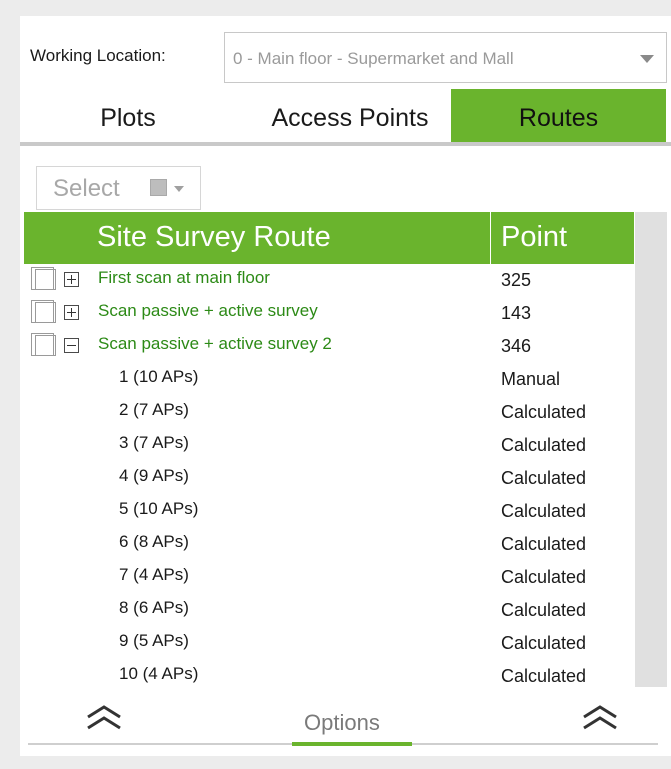 The width and height of the screenshot is (671, 769). What do you see at coordinates (215, 343) in the screenshot?
I see `route-name: Scan passive + active survey 2` at bounding box center [215, 343].